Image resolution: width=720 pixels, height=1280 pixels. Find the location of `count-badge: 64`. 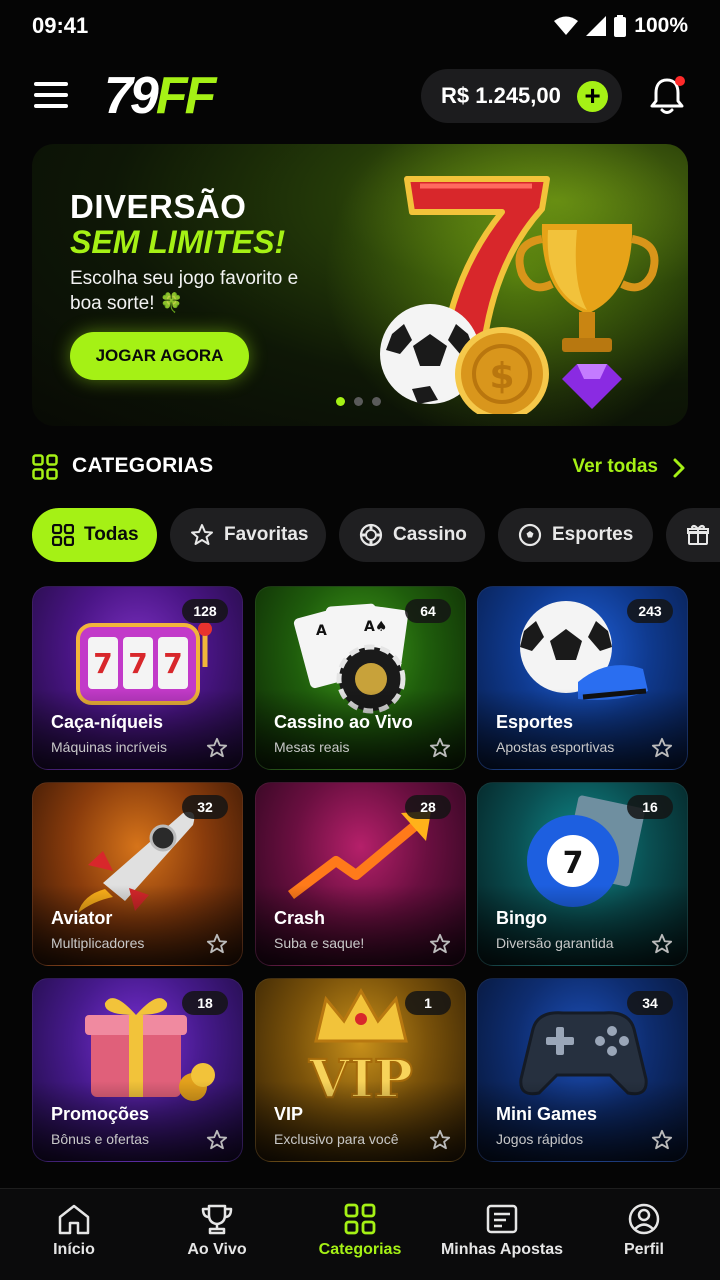

count-badge: 64 is located at coordinates (428, 611).